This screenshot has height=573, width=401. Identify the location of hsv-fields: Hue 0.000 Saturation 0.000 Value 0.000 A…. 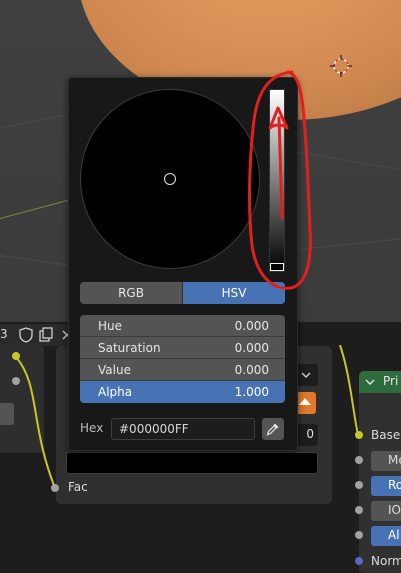
(182, 359).